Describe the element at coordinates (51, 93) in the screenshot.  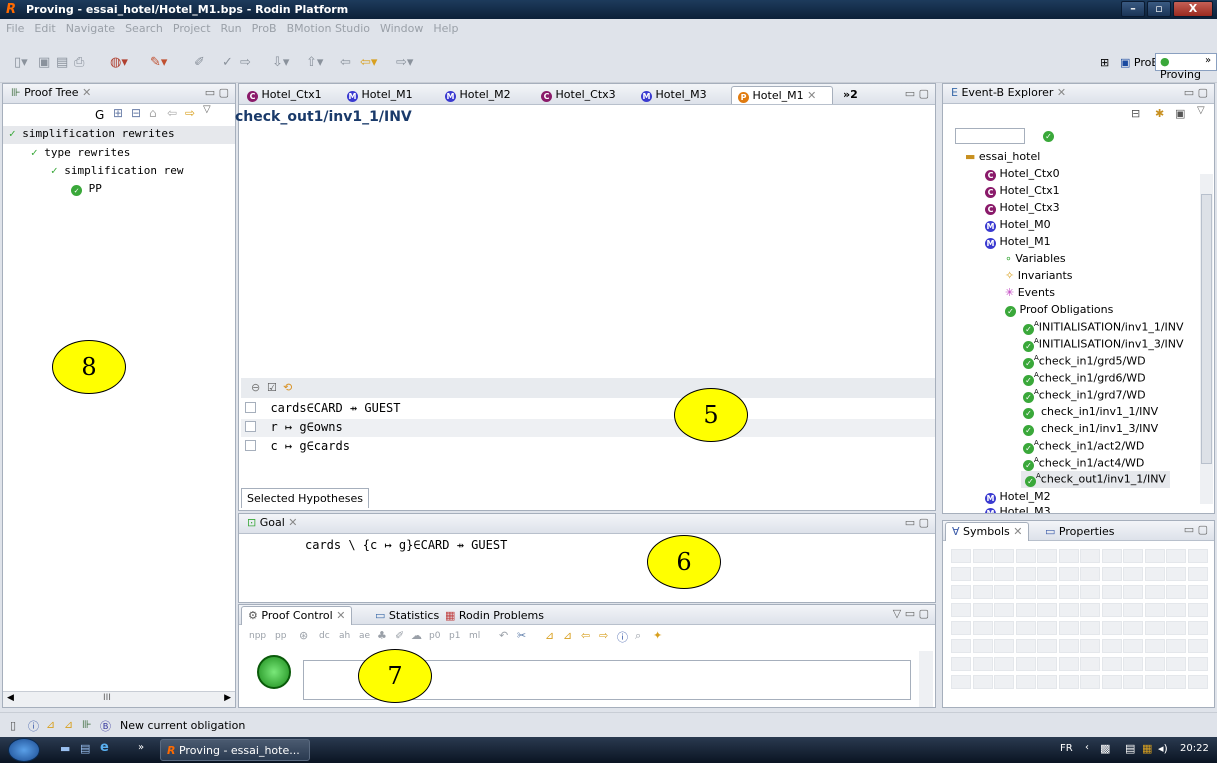
I see `proof-tree-tab: ⊪ Proof Tree ✕` at that location.